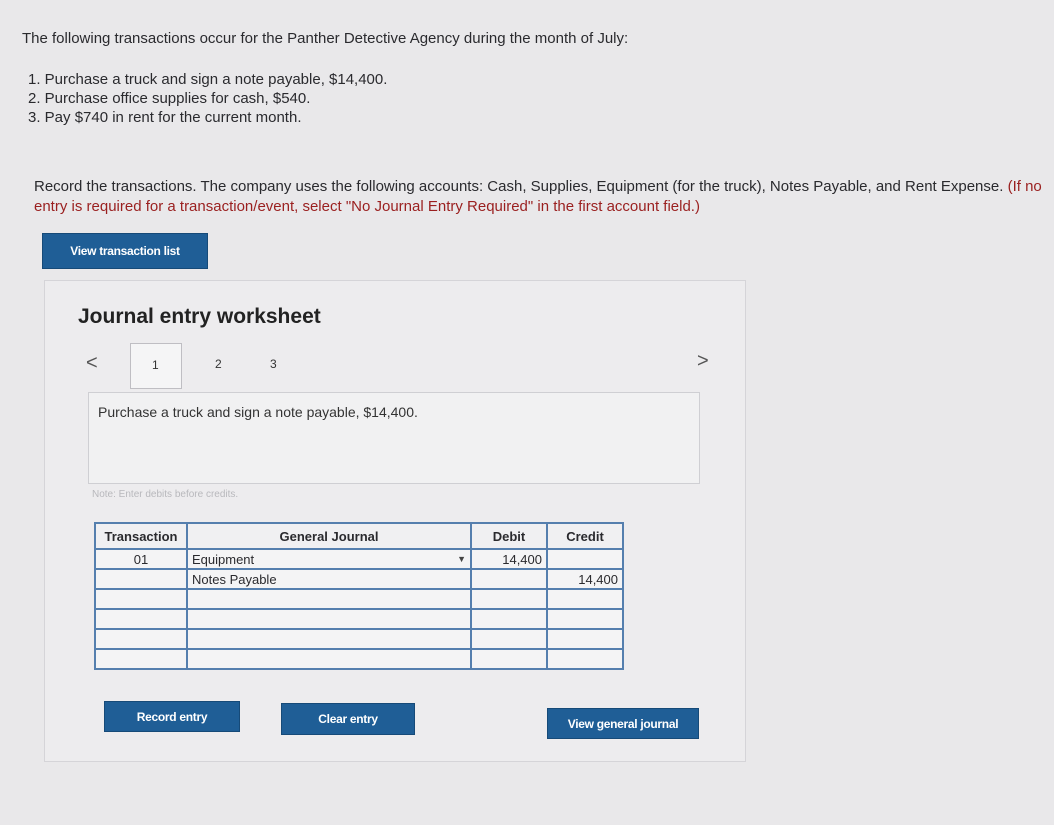  I want to click on credit-input: 14,400, so click(585, 579).